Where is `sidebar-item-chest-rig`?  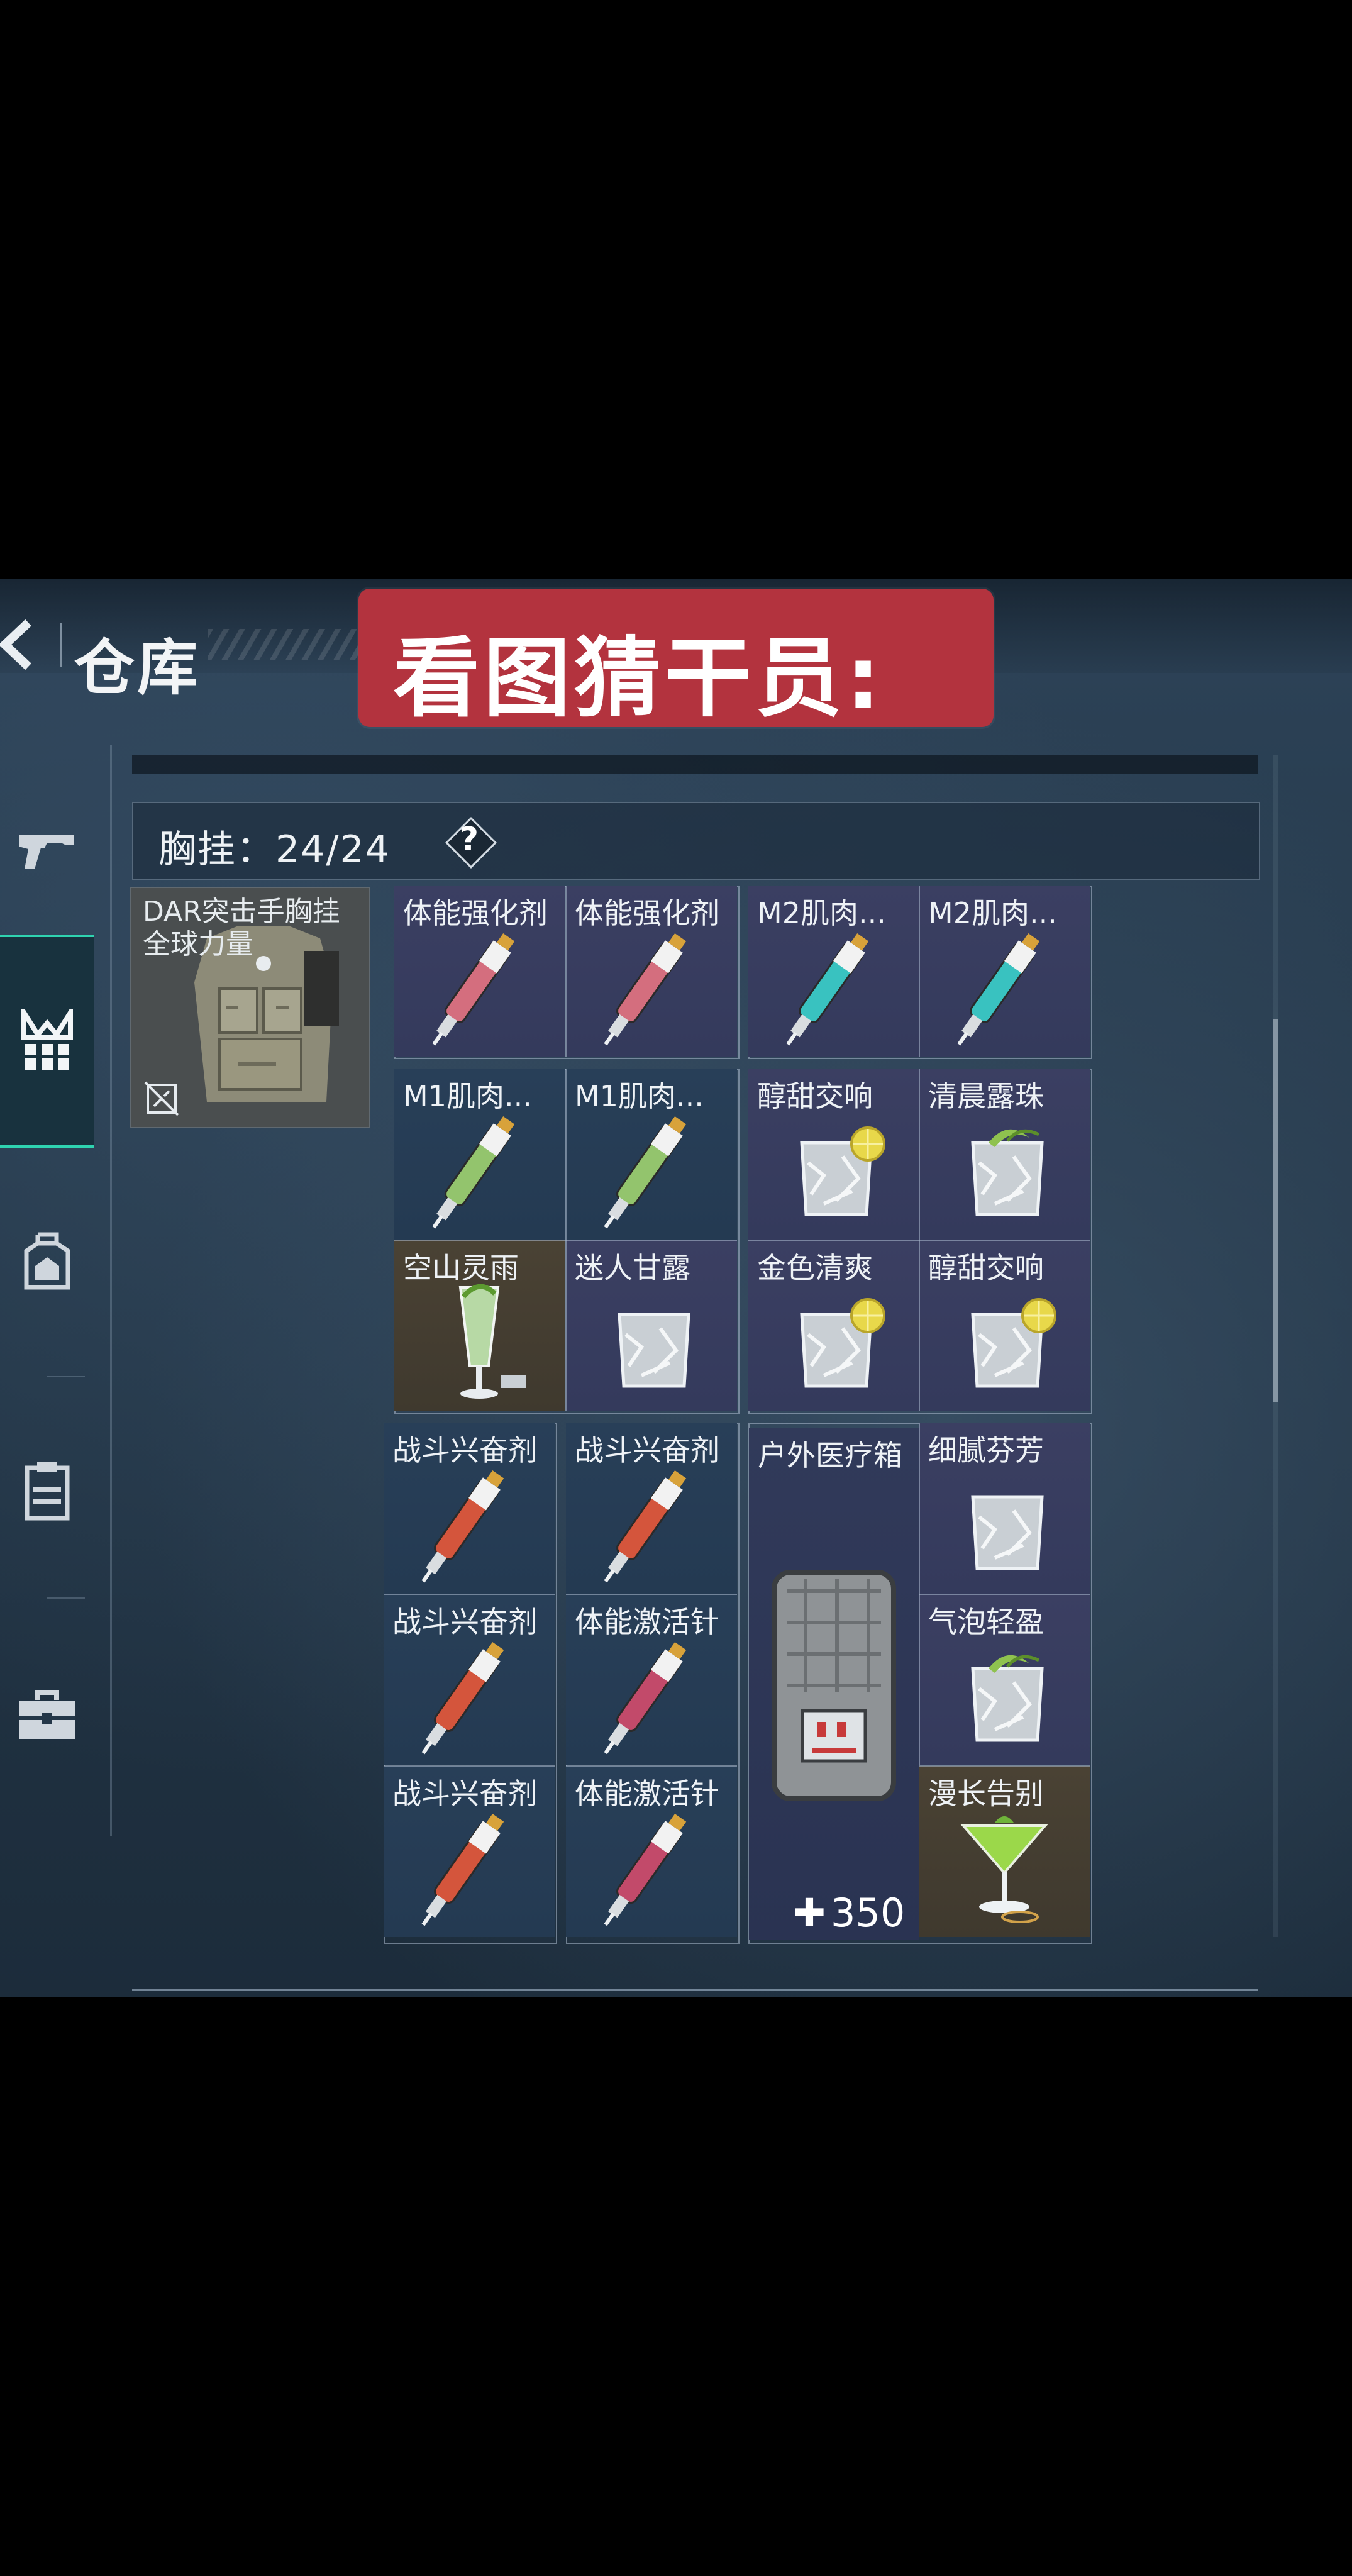 sidebar-item-chest-rig is located at coordinates (47, 1041).